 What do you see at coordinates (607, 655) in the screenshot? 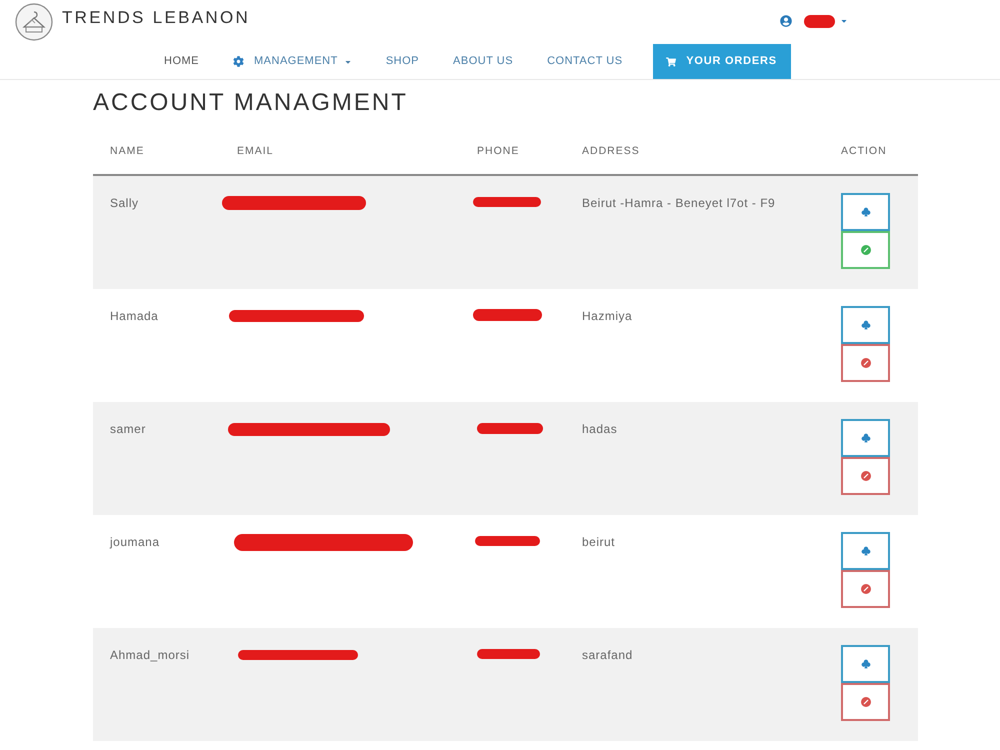
I see `address-cell: sarafand` at bounding box center [607, 655].